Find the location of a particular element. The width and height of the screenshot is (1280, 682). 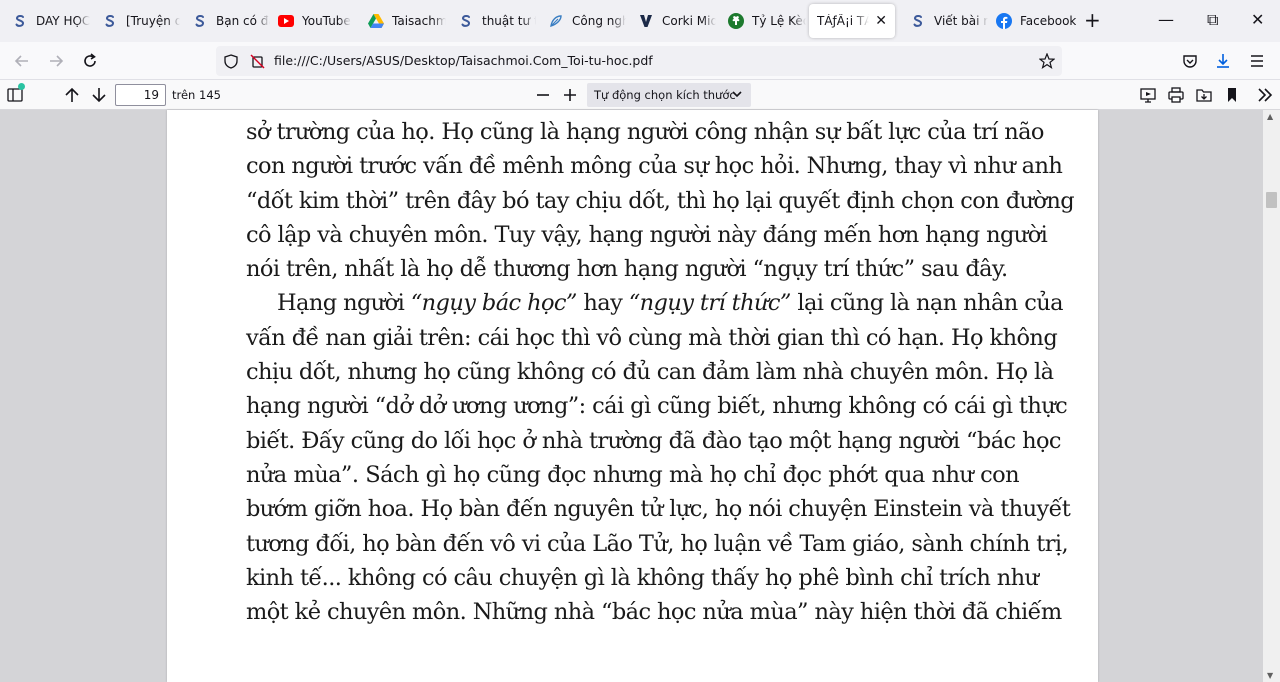

tab-taisachmoi: Taisachmoi is located at coordinates (401, 21).